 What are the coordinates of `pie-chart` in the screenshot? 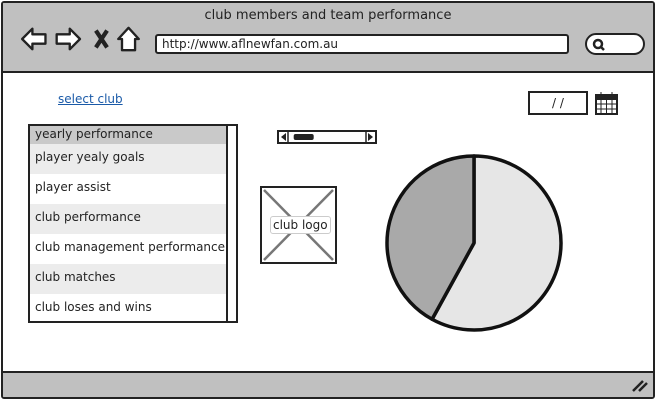 It's located at (474, 243).